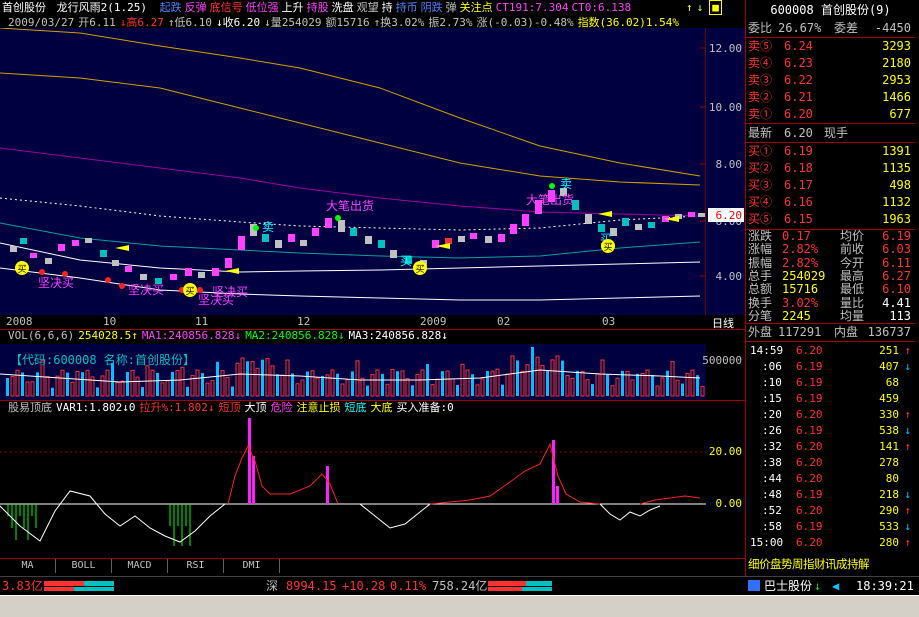  I want to click on tab-boll: BOLL, so click(84, 566).